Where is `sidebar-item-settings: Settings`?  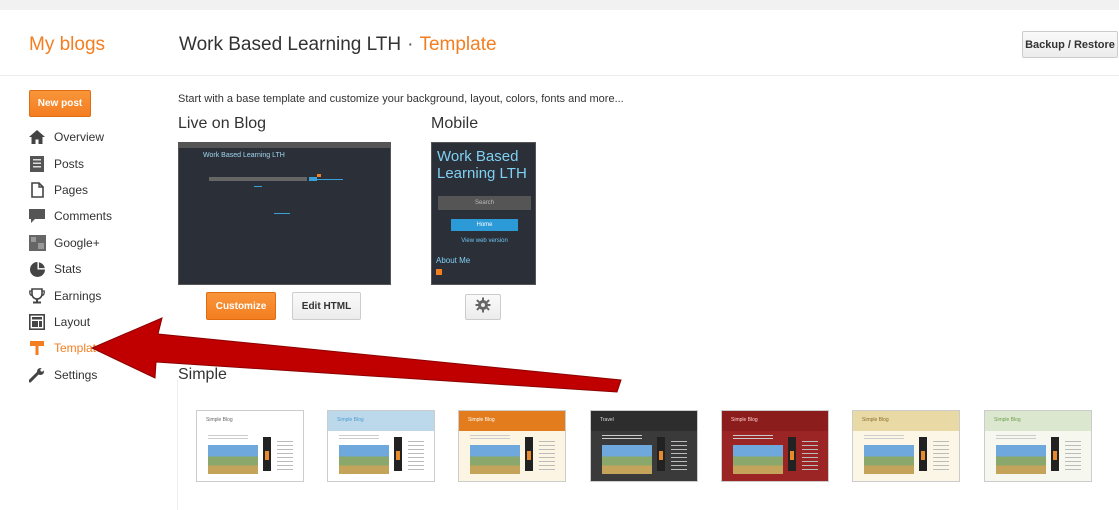
sidebar-item-settings: Settings is located at coordinates (70, 375).